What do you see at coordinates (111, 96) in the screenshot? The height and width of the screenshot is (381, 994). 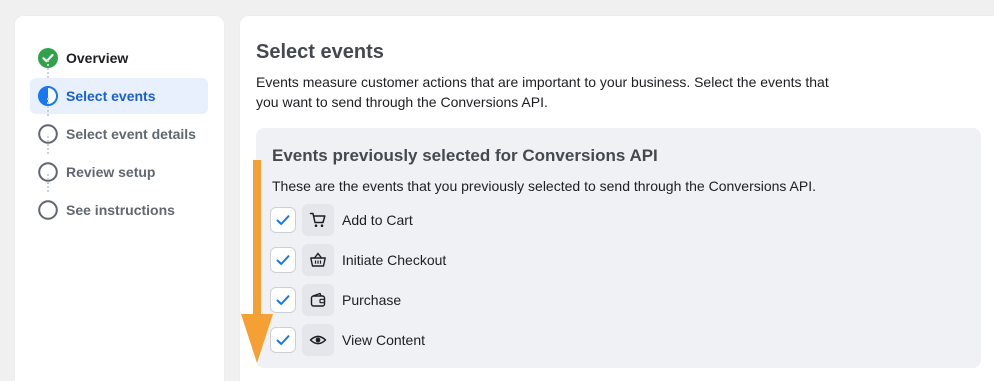 I see `step-label: Select events` at bounding box center [111, 96].